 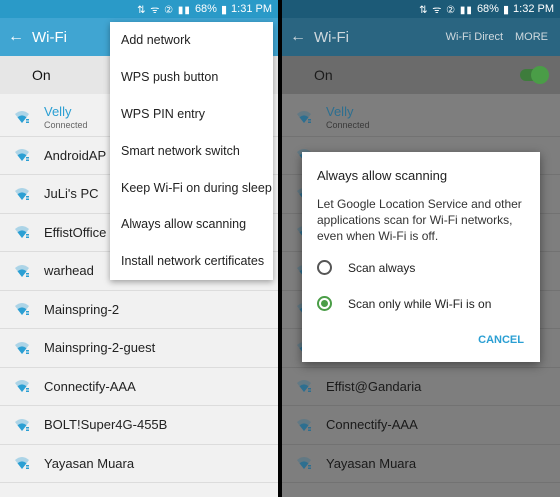 What do you see at coordinates (191, 77) in the screenshot?
I see `menu-item-wps-push-button: WPS push button` at bounding box center [191, 77].